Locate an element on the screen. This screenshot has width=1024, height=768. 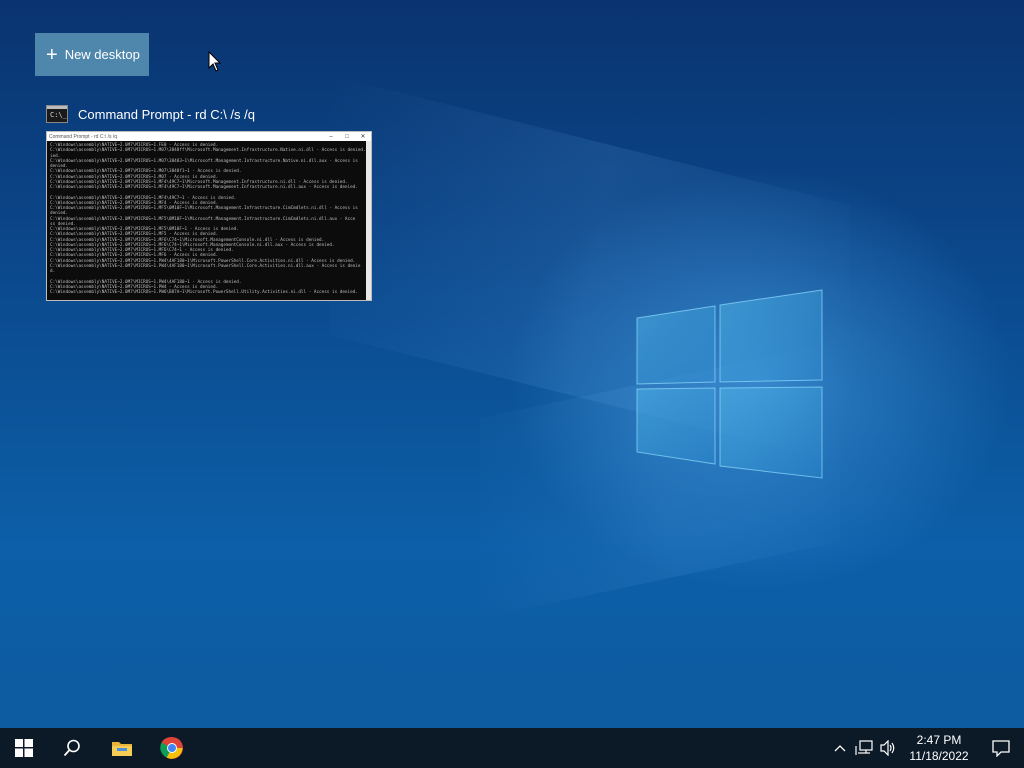
maximize-icon: □ is located at coordinates (347, 136).